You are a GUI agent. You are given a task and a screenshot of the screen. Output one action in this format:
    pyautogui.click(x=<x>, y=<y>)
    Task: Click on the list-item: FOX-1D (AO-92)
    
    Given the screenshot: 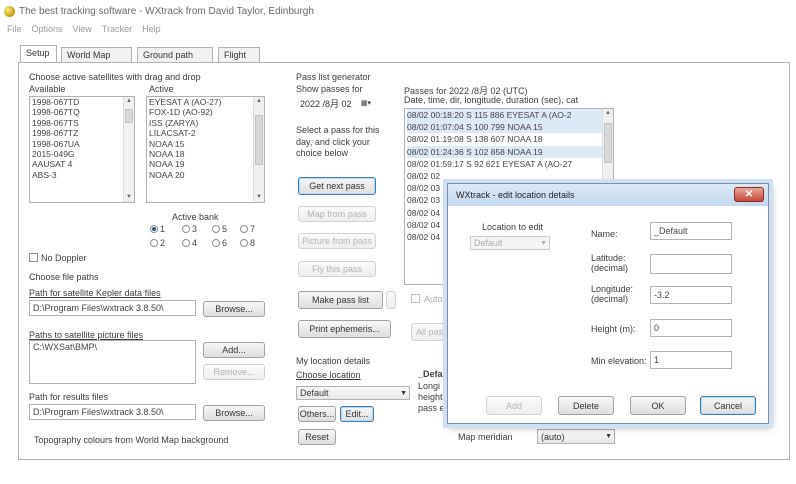 What is the action you would take?
    pyautogui.click(x=206, y=112)
    